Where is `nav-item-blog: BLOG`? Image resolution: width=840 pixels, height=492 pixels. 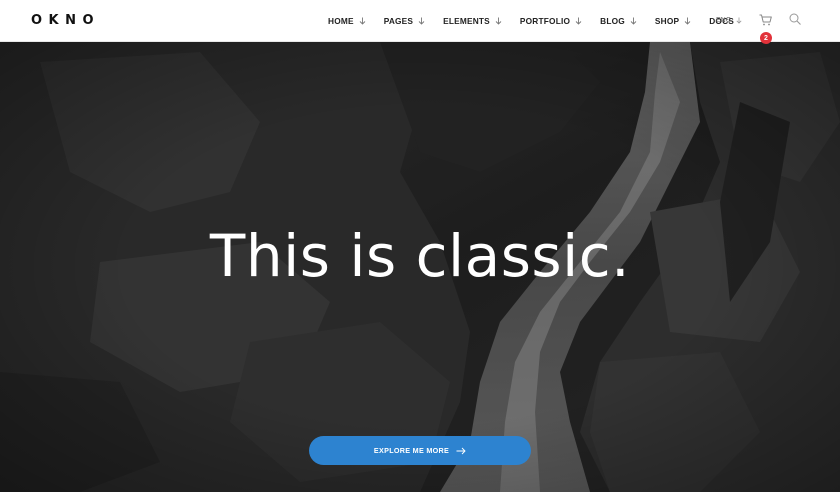 nav-item-blog: BLOG is located at coordinates (618, 21).